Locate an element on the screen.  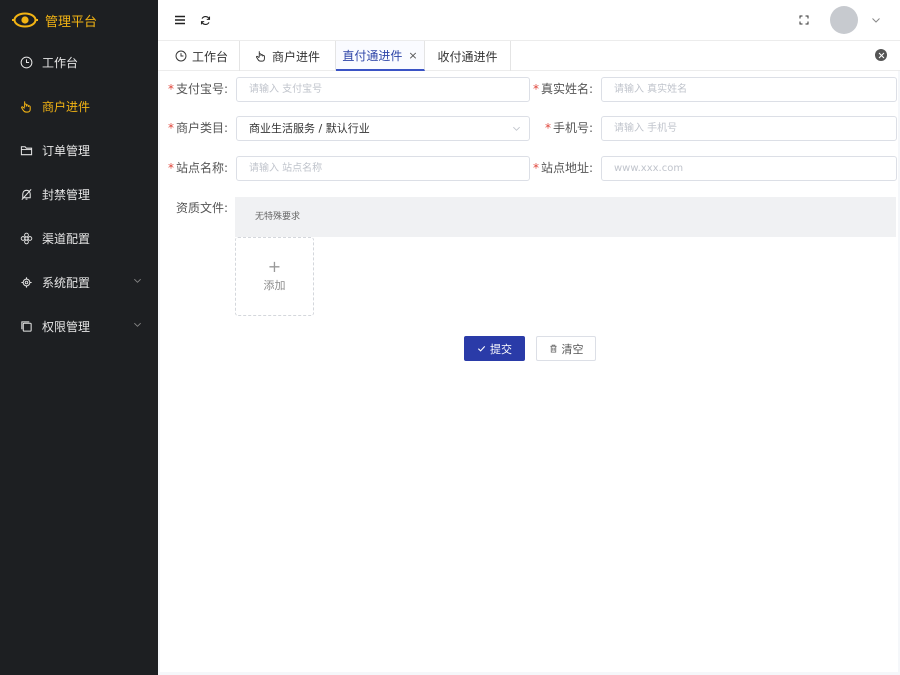
tab-workbench: 工作台 is located at coordinates (202, 56).